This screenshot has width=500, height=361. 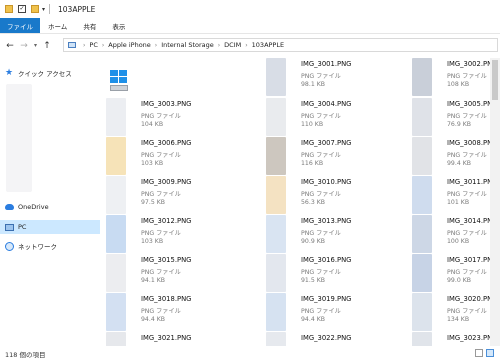 I want to click on properties-icon: ✓, so click(x=22, y=9).